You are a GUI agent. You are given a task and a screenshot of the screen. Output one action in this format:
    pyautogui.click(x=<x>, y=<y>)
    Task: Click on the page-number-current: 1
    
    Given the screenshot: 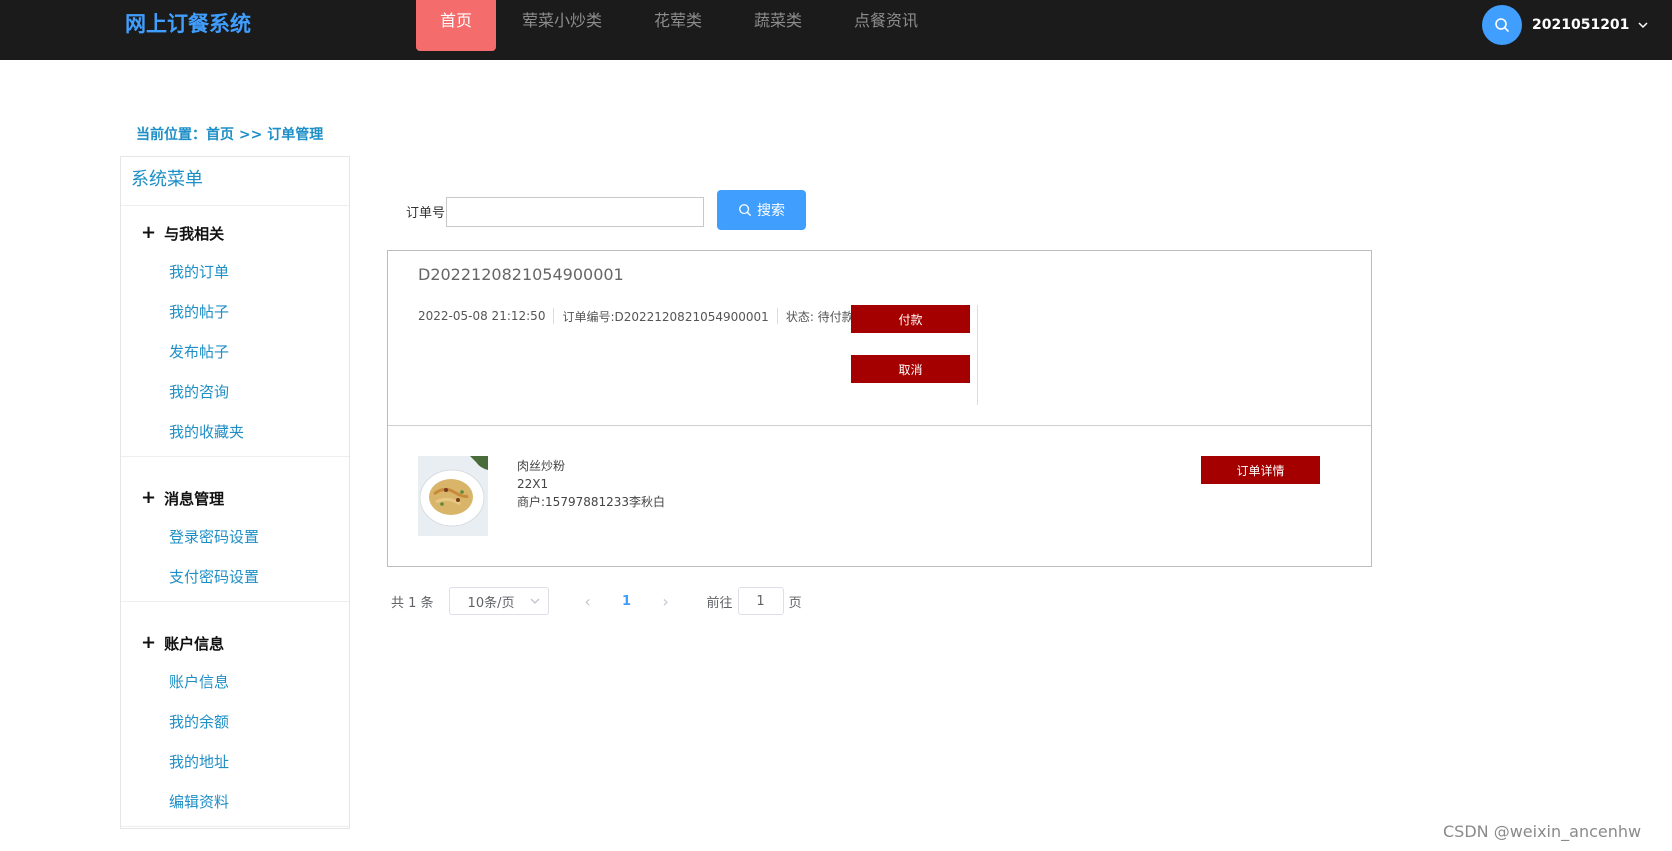 What is the action you would take?
    pyautogui.click(x=627, y=601)
    